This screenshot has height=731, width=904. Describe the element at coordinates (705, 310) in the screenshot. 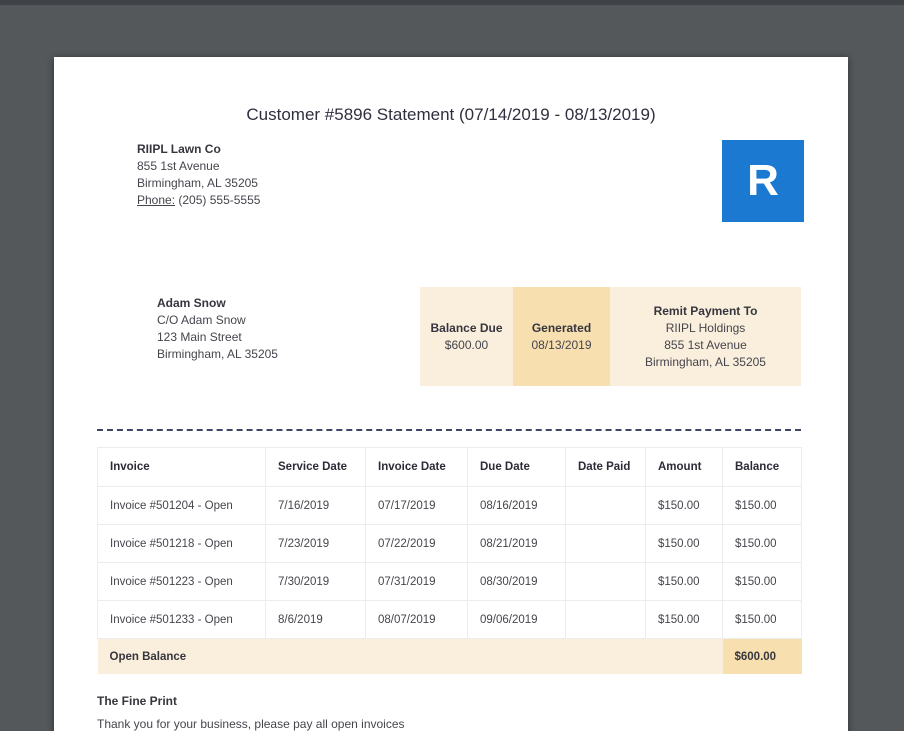

I see `remit-label: Remit Payment To` at that location.